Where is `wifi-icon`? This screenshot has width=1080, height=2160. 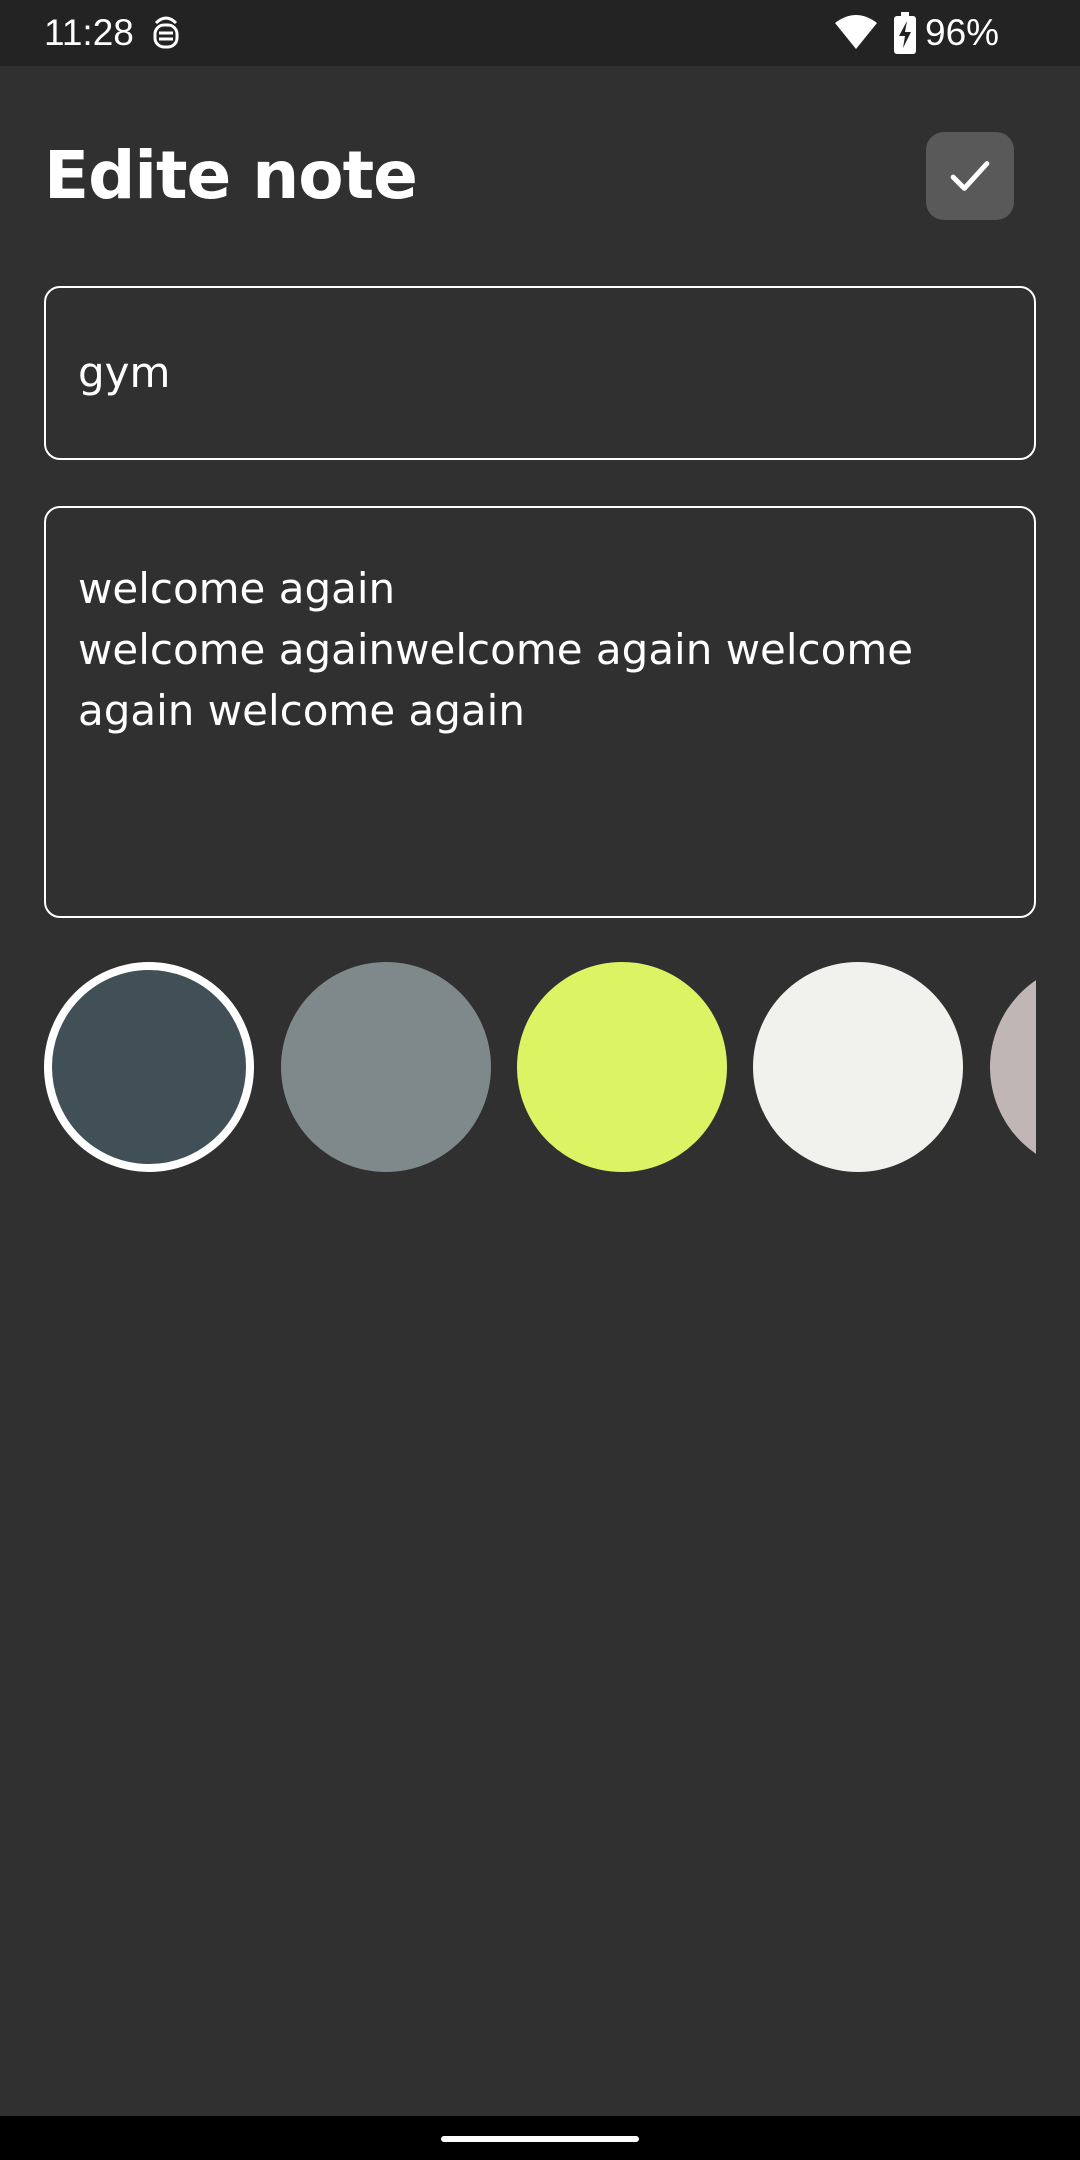
wifi-icon is located at coordinates (856, 33).